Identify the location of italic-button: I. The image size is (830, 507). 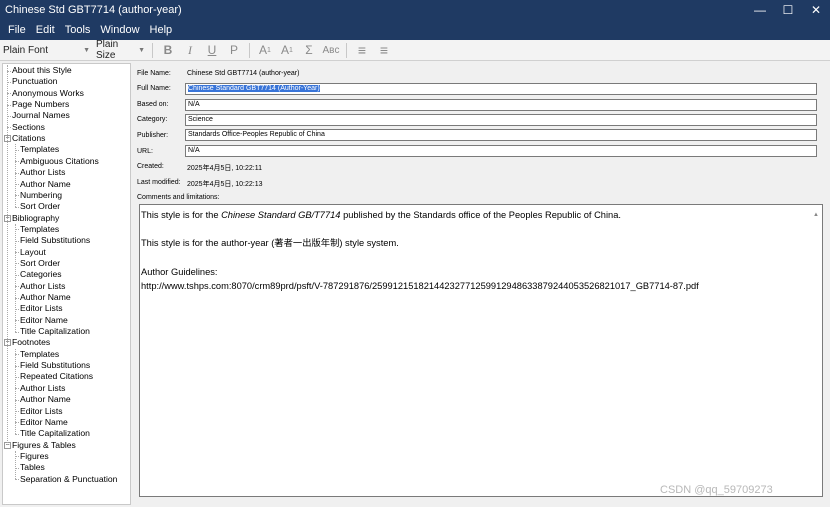
(190, 50).